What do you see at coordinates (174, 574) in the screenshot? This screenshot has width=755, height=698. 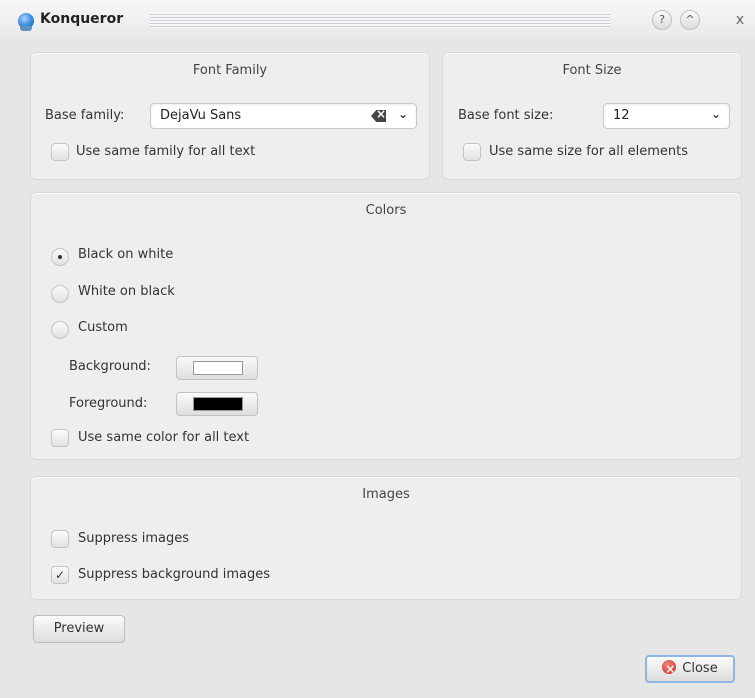 I see `suppress-background-images-label: Suppress background images` at bounding box center [174, 574].